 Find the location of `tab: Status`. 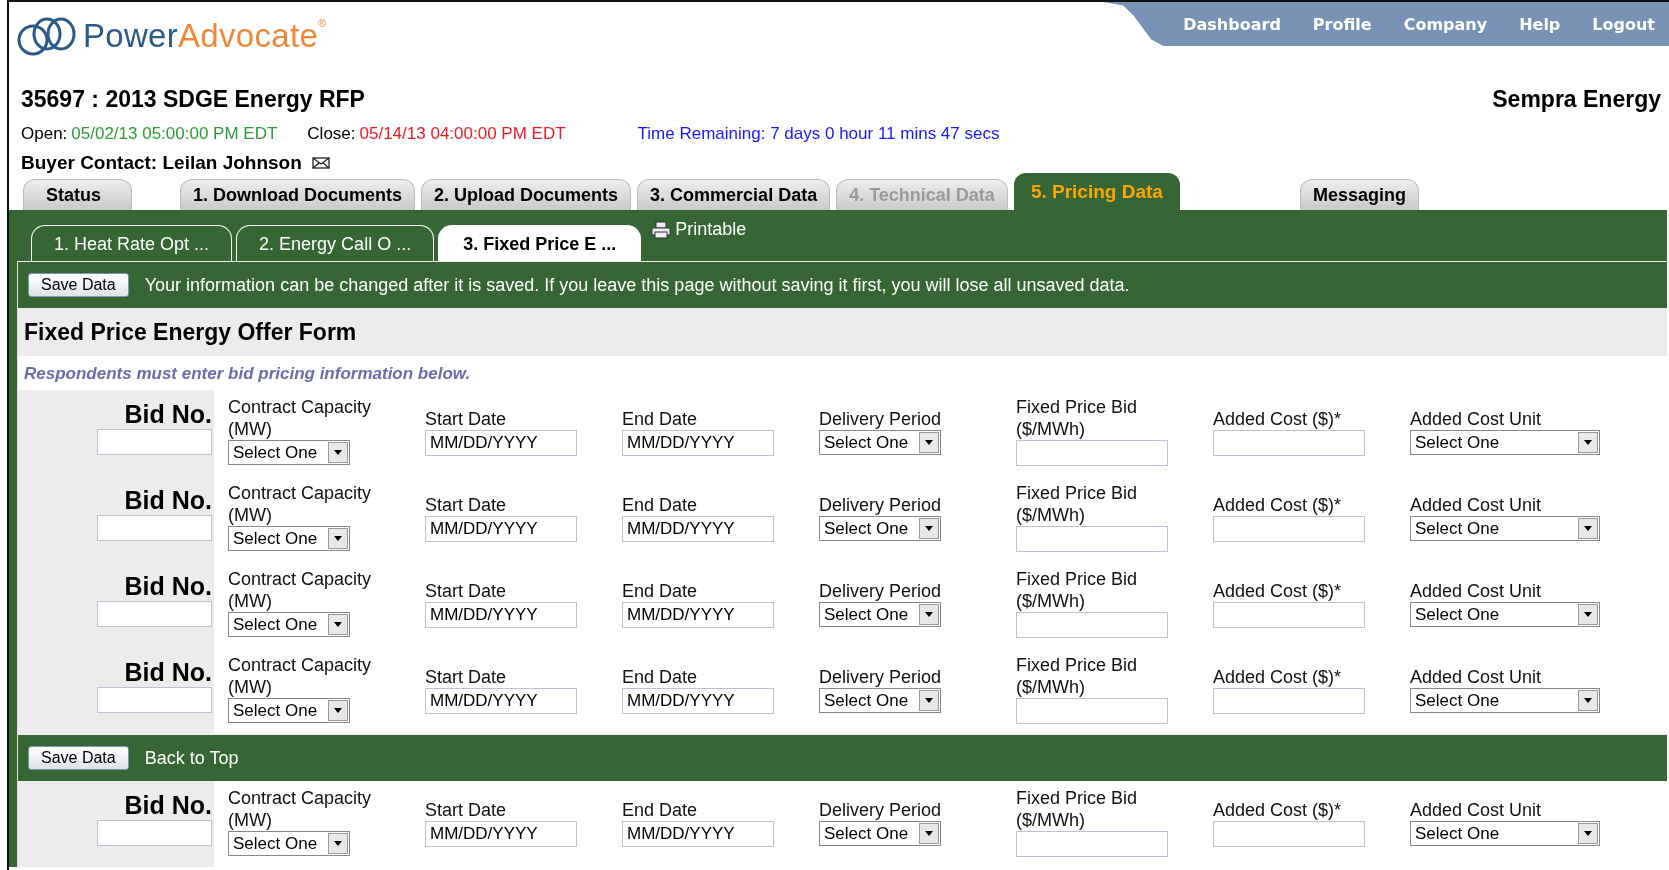

tab: Status is located at coordinates (77, 194).